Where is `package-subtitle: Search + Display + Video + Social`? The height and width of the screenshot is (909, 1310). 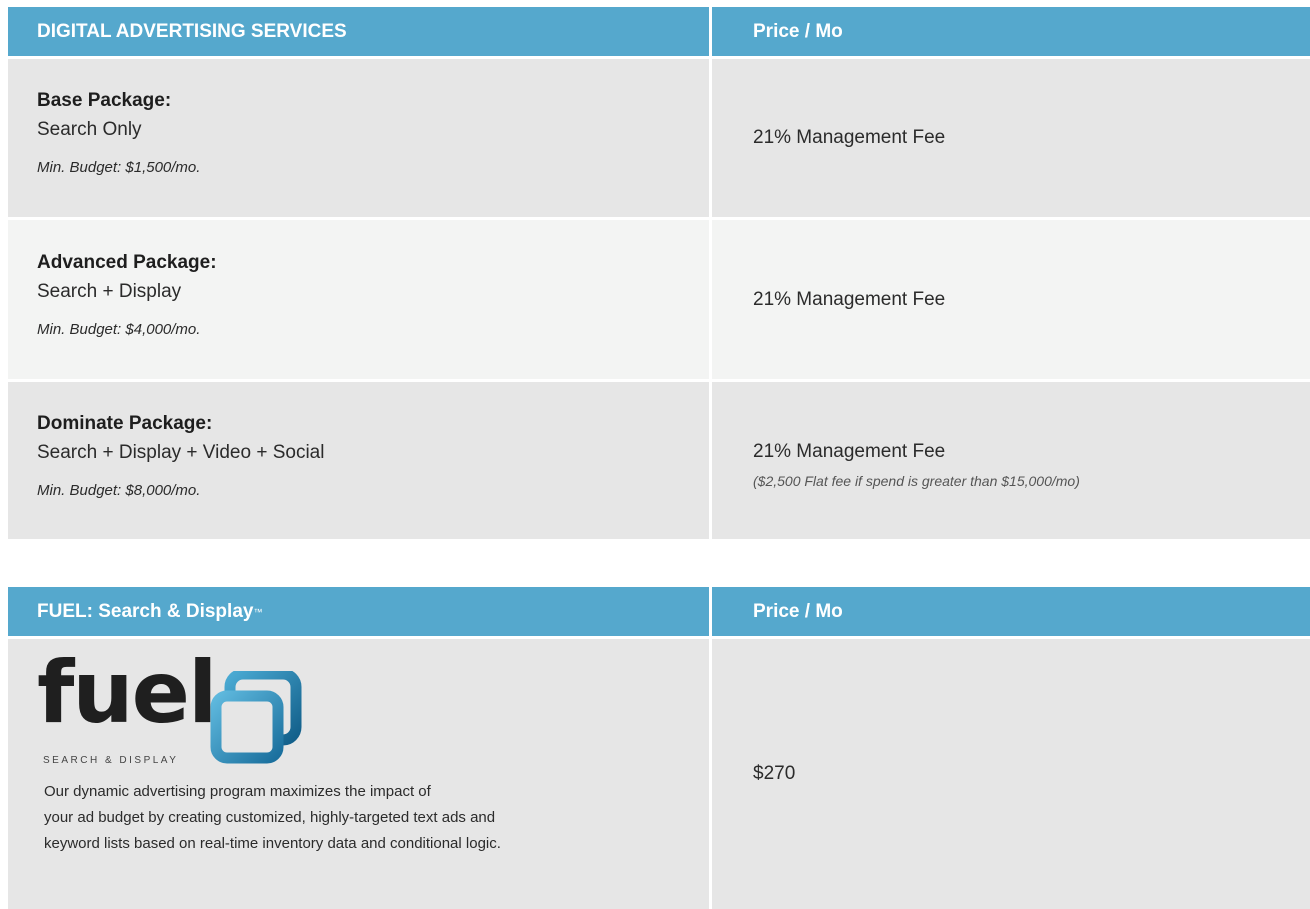
package-subtitle: Search + Display + Video + Social is located at coordinates (181, 452).